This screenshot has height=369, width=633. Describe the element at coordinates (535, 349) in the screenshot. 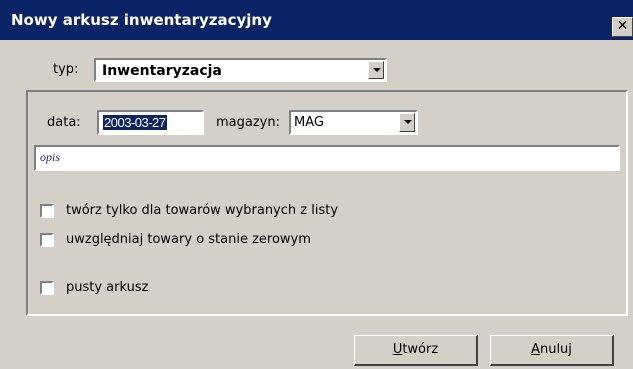

I see `cancel-mnemonic: A` at that location.